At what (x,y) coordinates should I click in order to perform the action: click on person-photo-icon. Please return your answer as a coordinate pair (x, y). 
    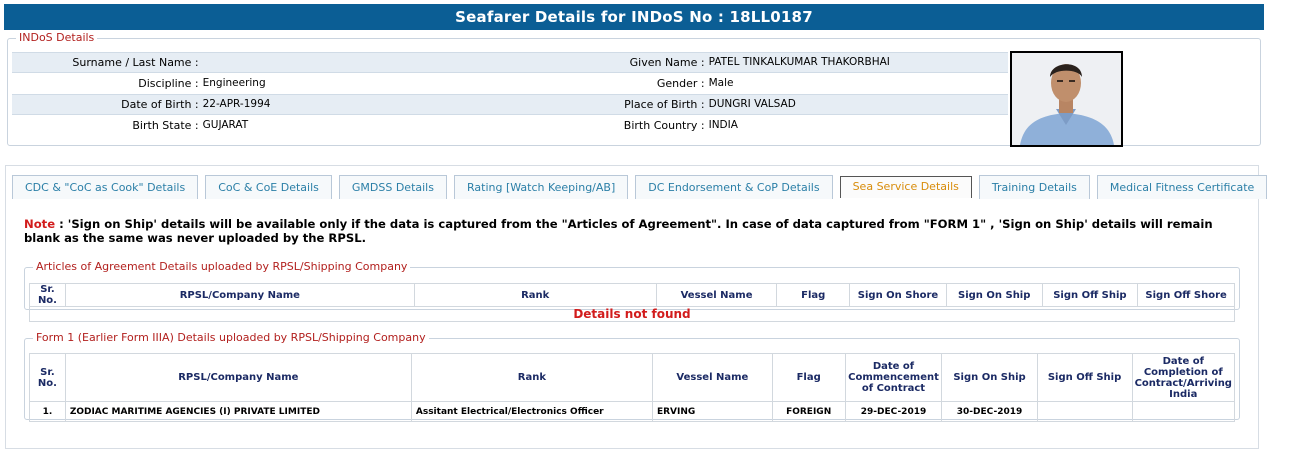
    Looking at the image, I should click on (1066, 99).